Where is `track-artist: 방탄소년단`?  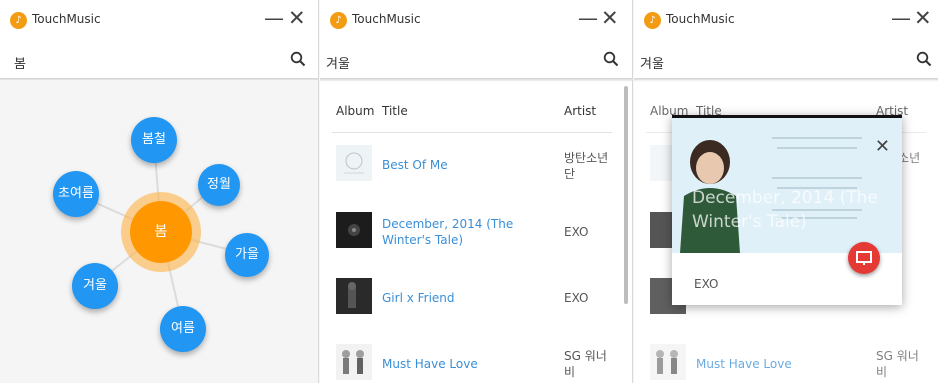
track-artist: 방탄소년단 is located at coordinates (589, 166).